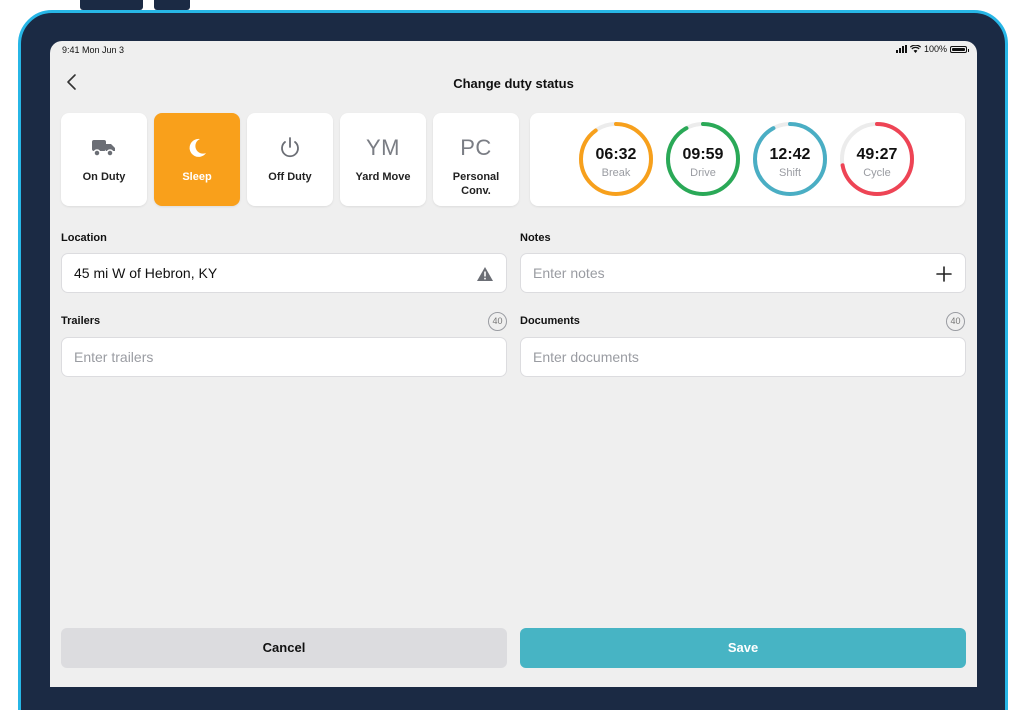 This screenshot has height=710, width=1011. I want to click on duty-status-label: Off Duty, so click(290, 177).